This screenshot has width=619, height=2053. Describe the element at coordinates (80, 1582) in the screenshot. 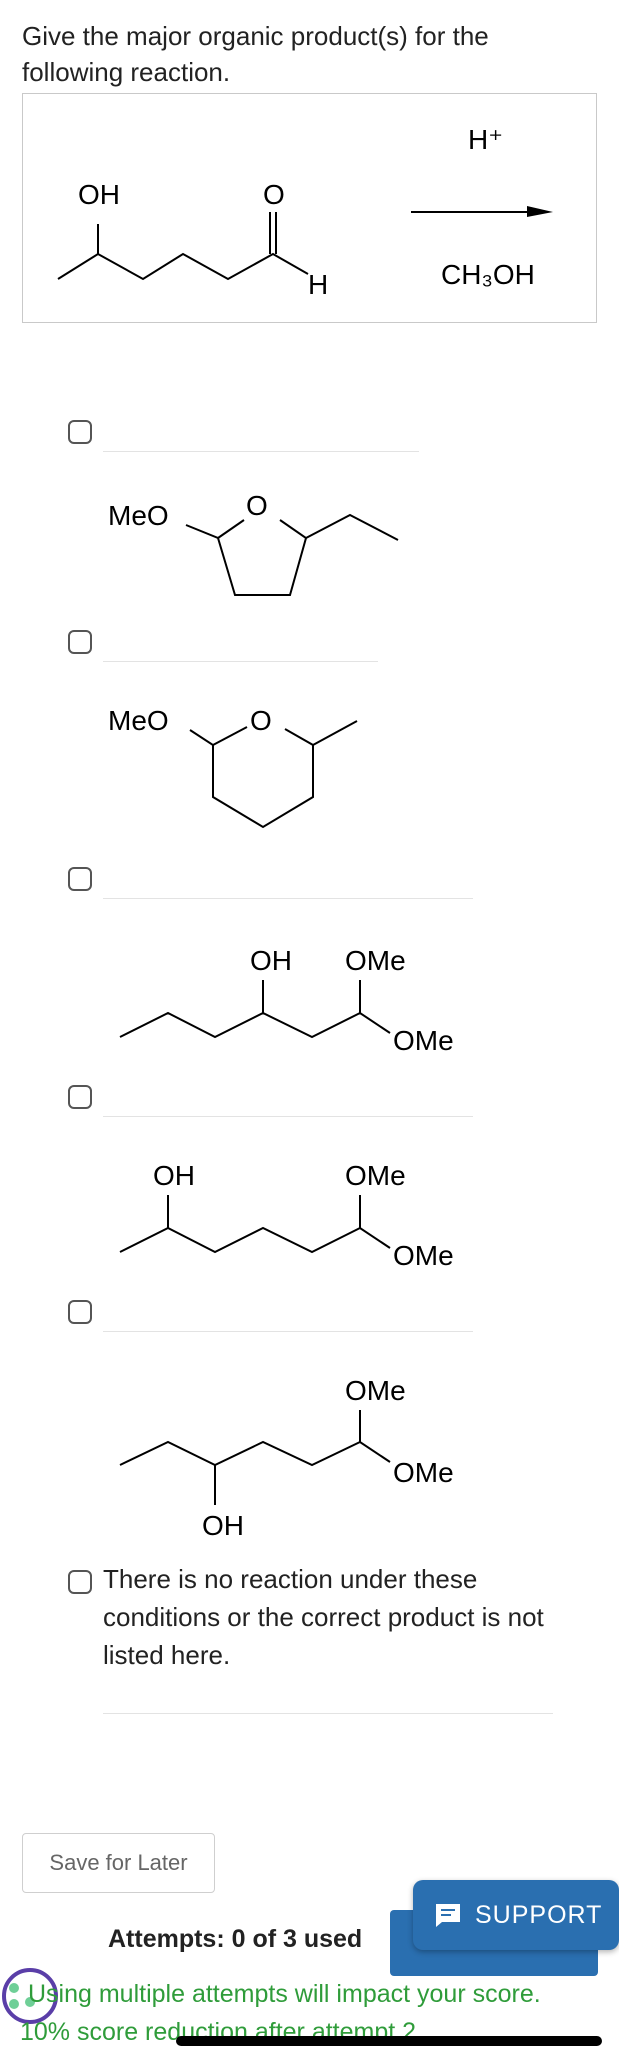

I see `option-6-checkbox` at that location.